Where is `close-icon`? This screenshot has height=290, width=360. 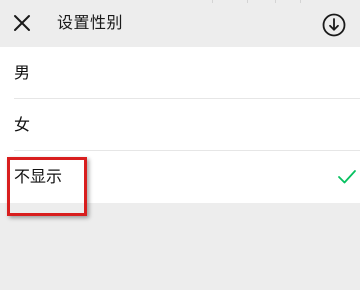
close-icon is located at coordinates (22, 23).